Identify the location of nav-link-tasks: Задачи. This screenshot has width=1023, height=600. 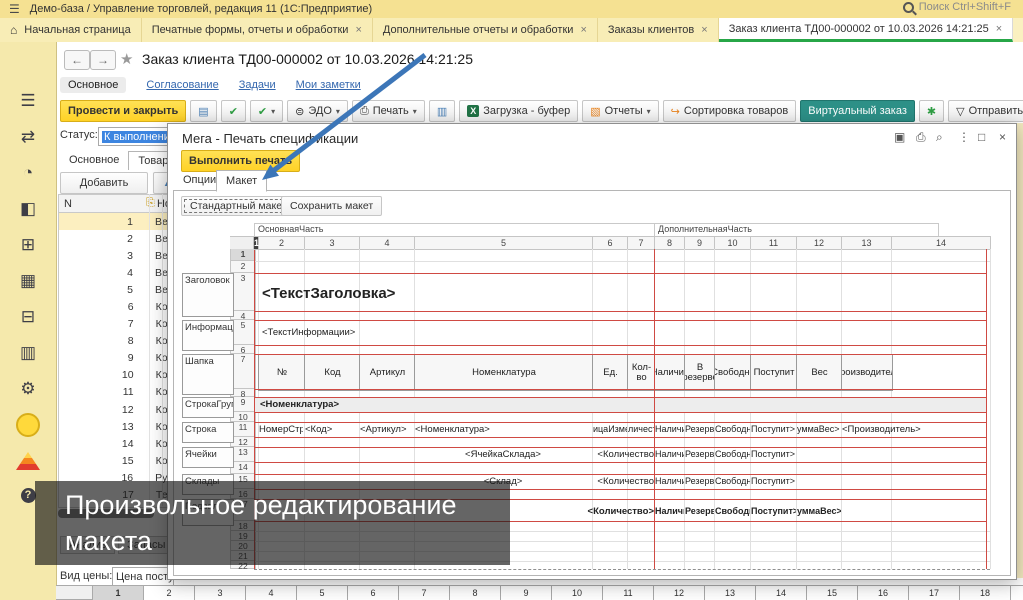
(257, 85).